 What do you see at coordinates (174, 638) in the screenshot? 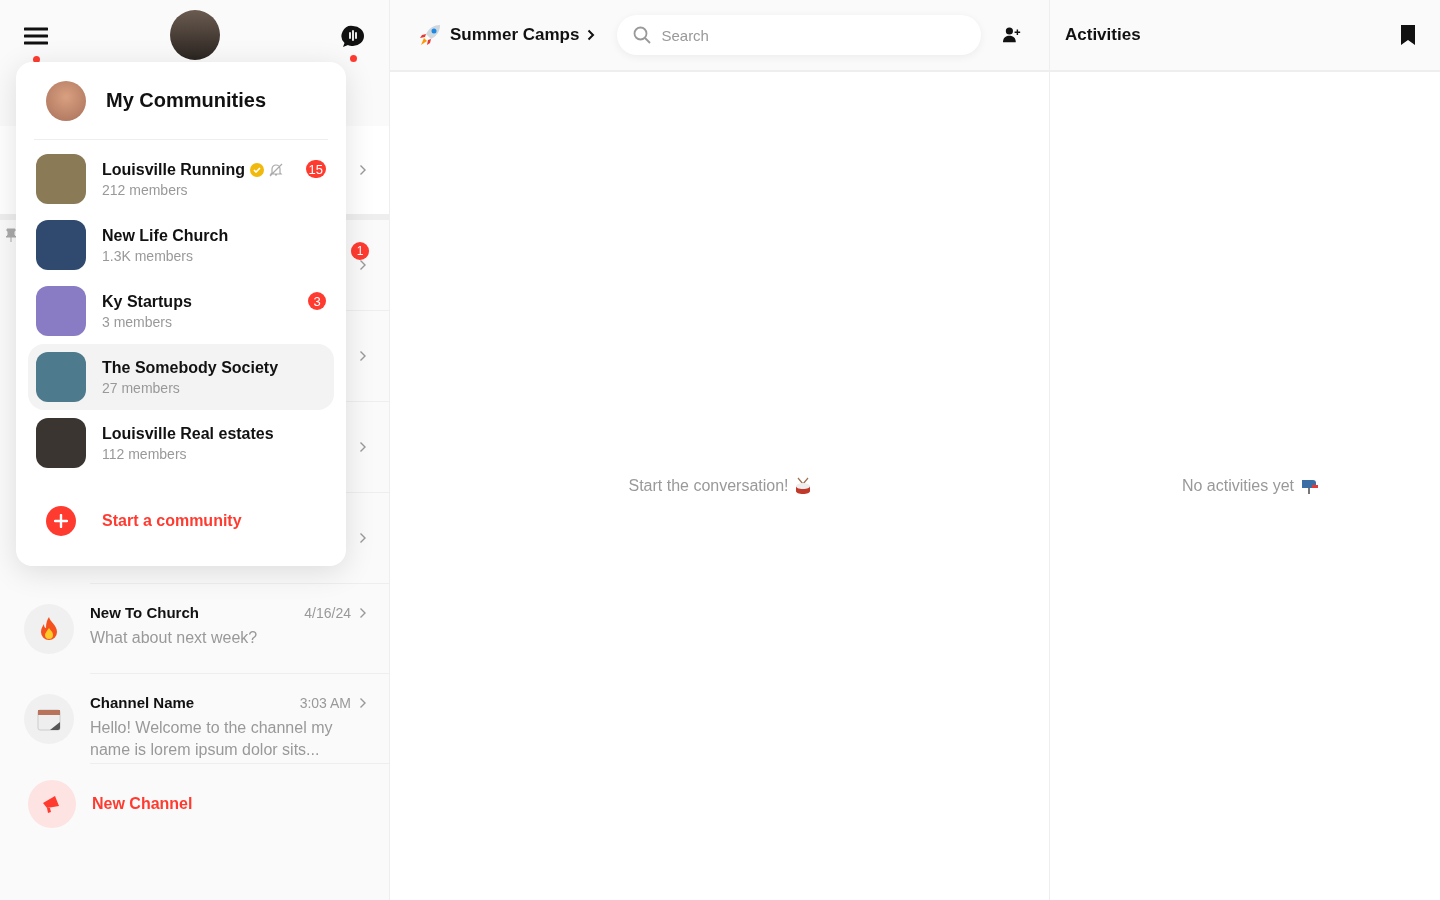
I see `message-preview: What about next week?` at bounding box center [174, 638].